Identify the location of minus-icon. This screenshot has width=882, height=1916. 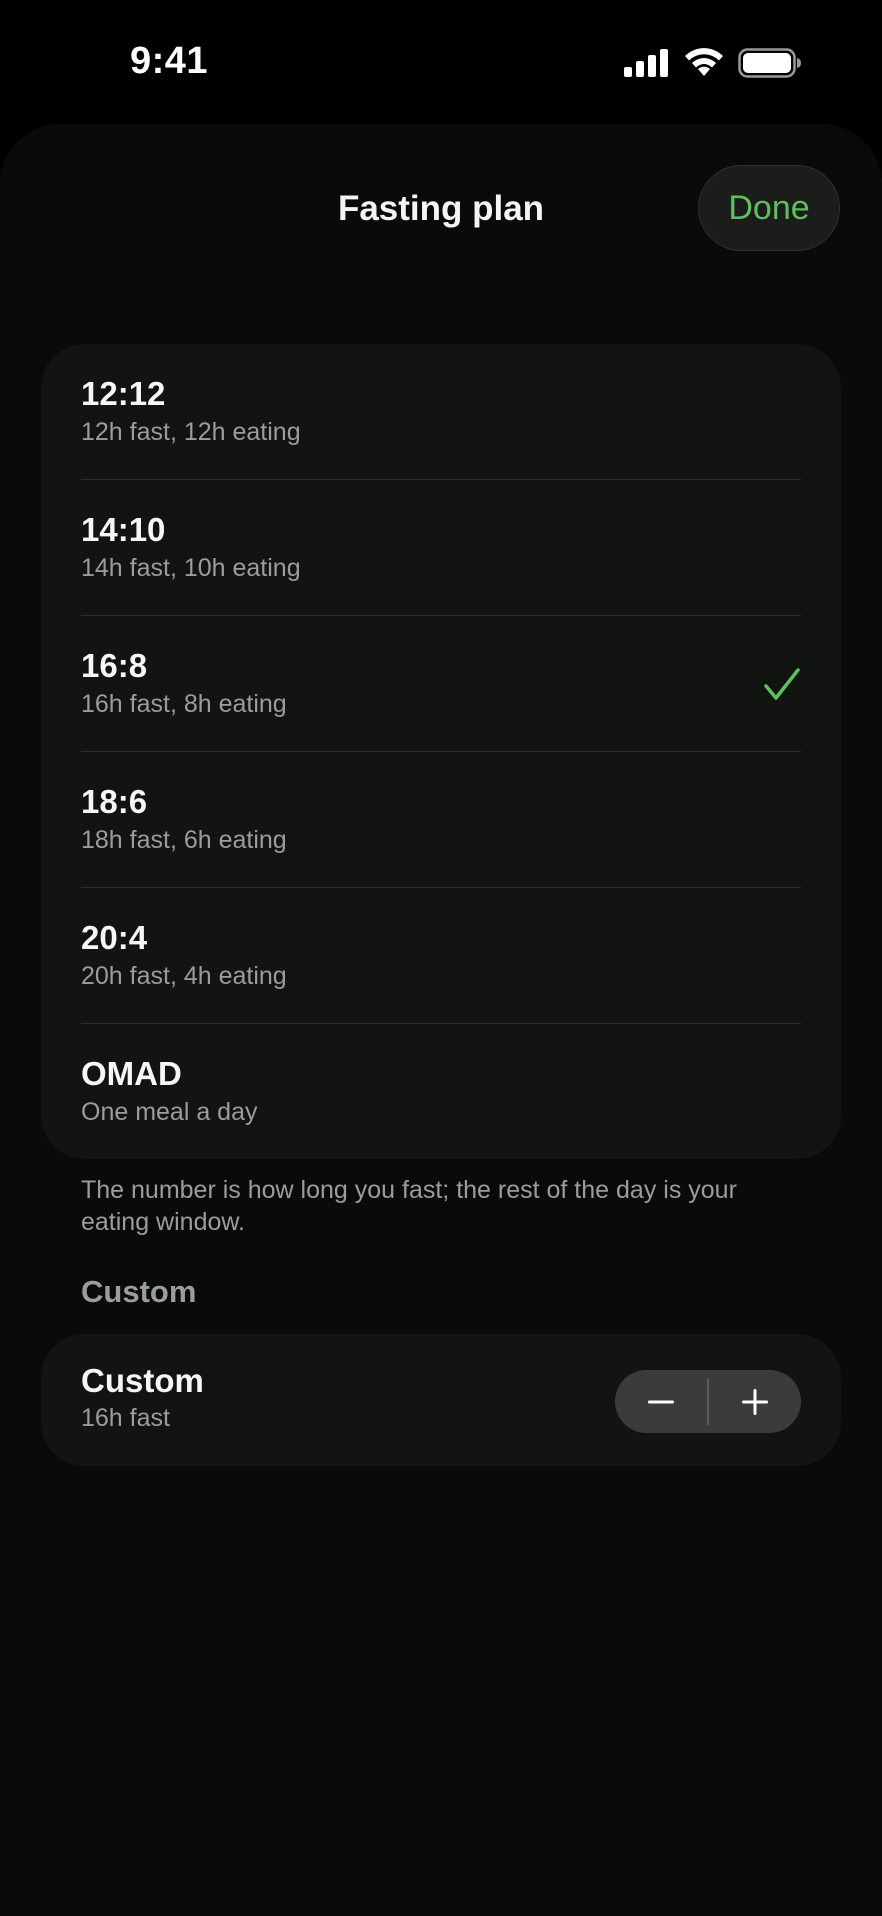
(661, 1401).